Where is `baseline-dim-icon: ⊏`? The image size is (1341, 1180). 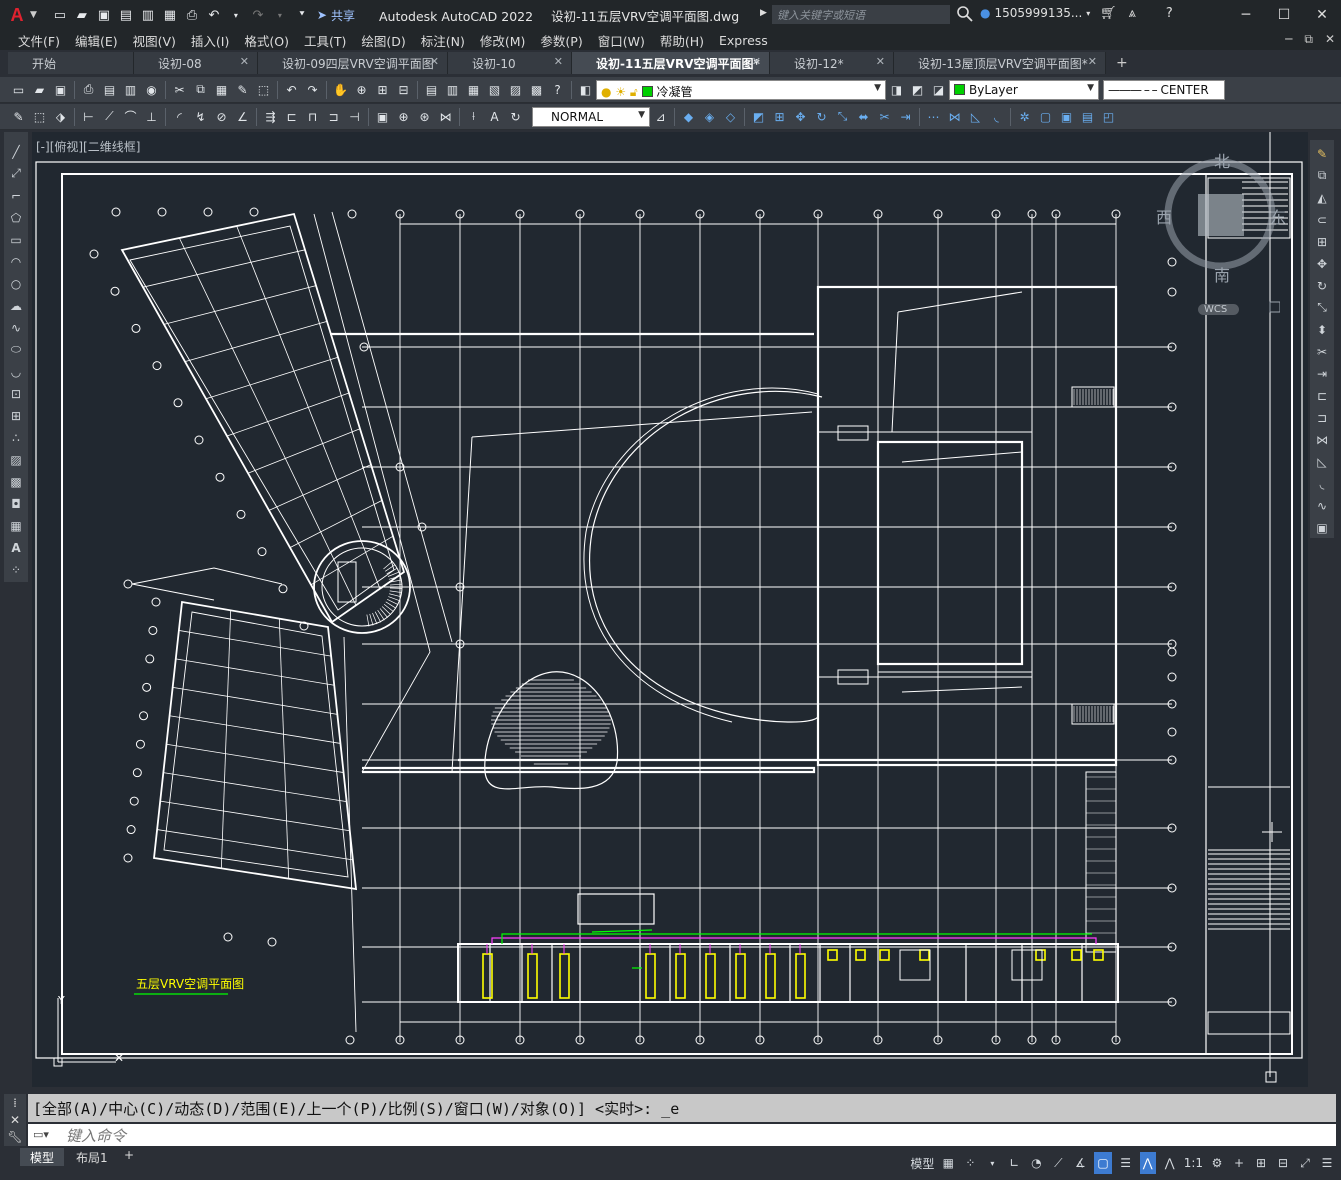
baseline-dim-icon: ⊏ is located at coordinates (291, 117).